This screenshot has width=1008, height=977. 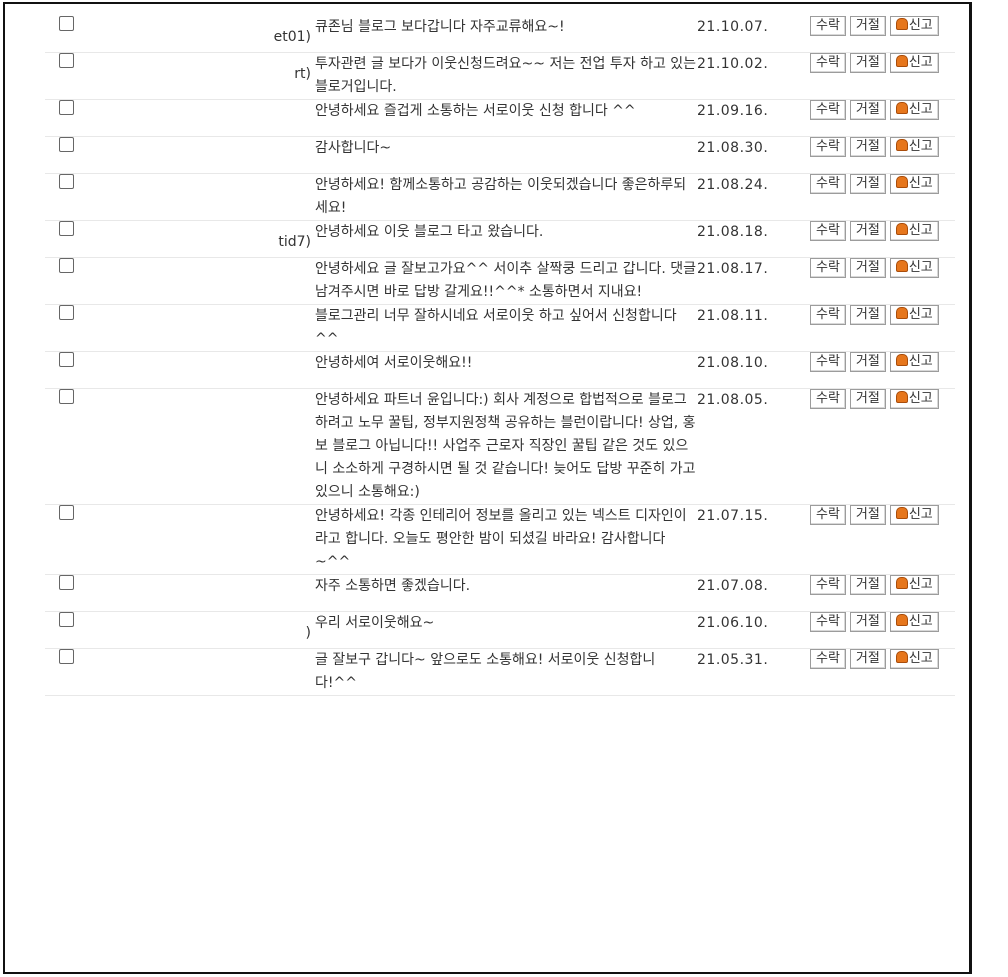 I want to click on requester-name: ), so click(x=209, y=636).